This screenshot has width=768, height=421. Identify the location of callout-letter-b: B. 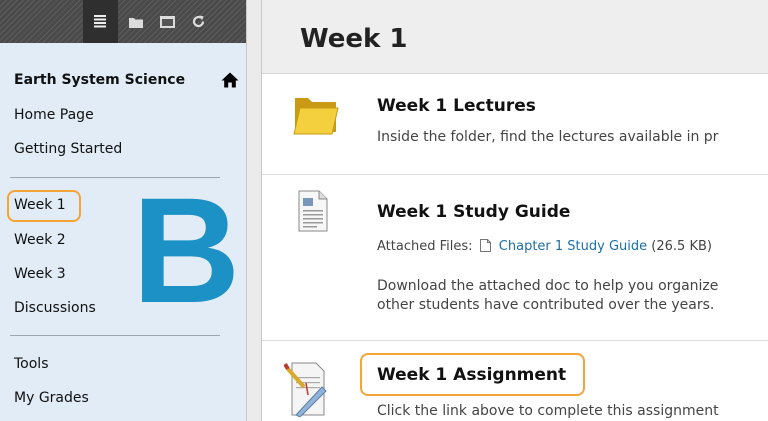
(188, 248).